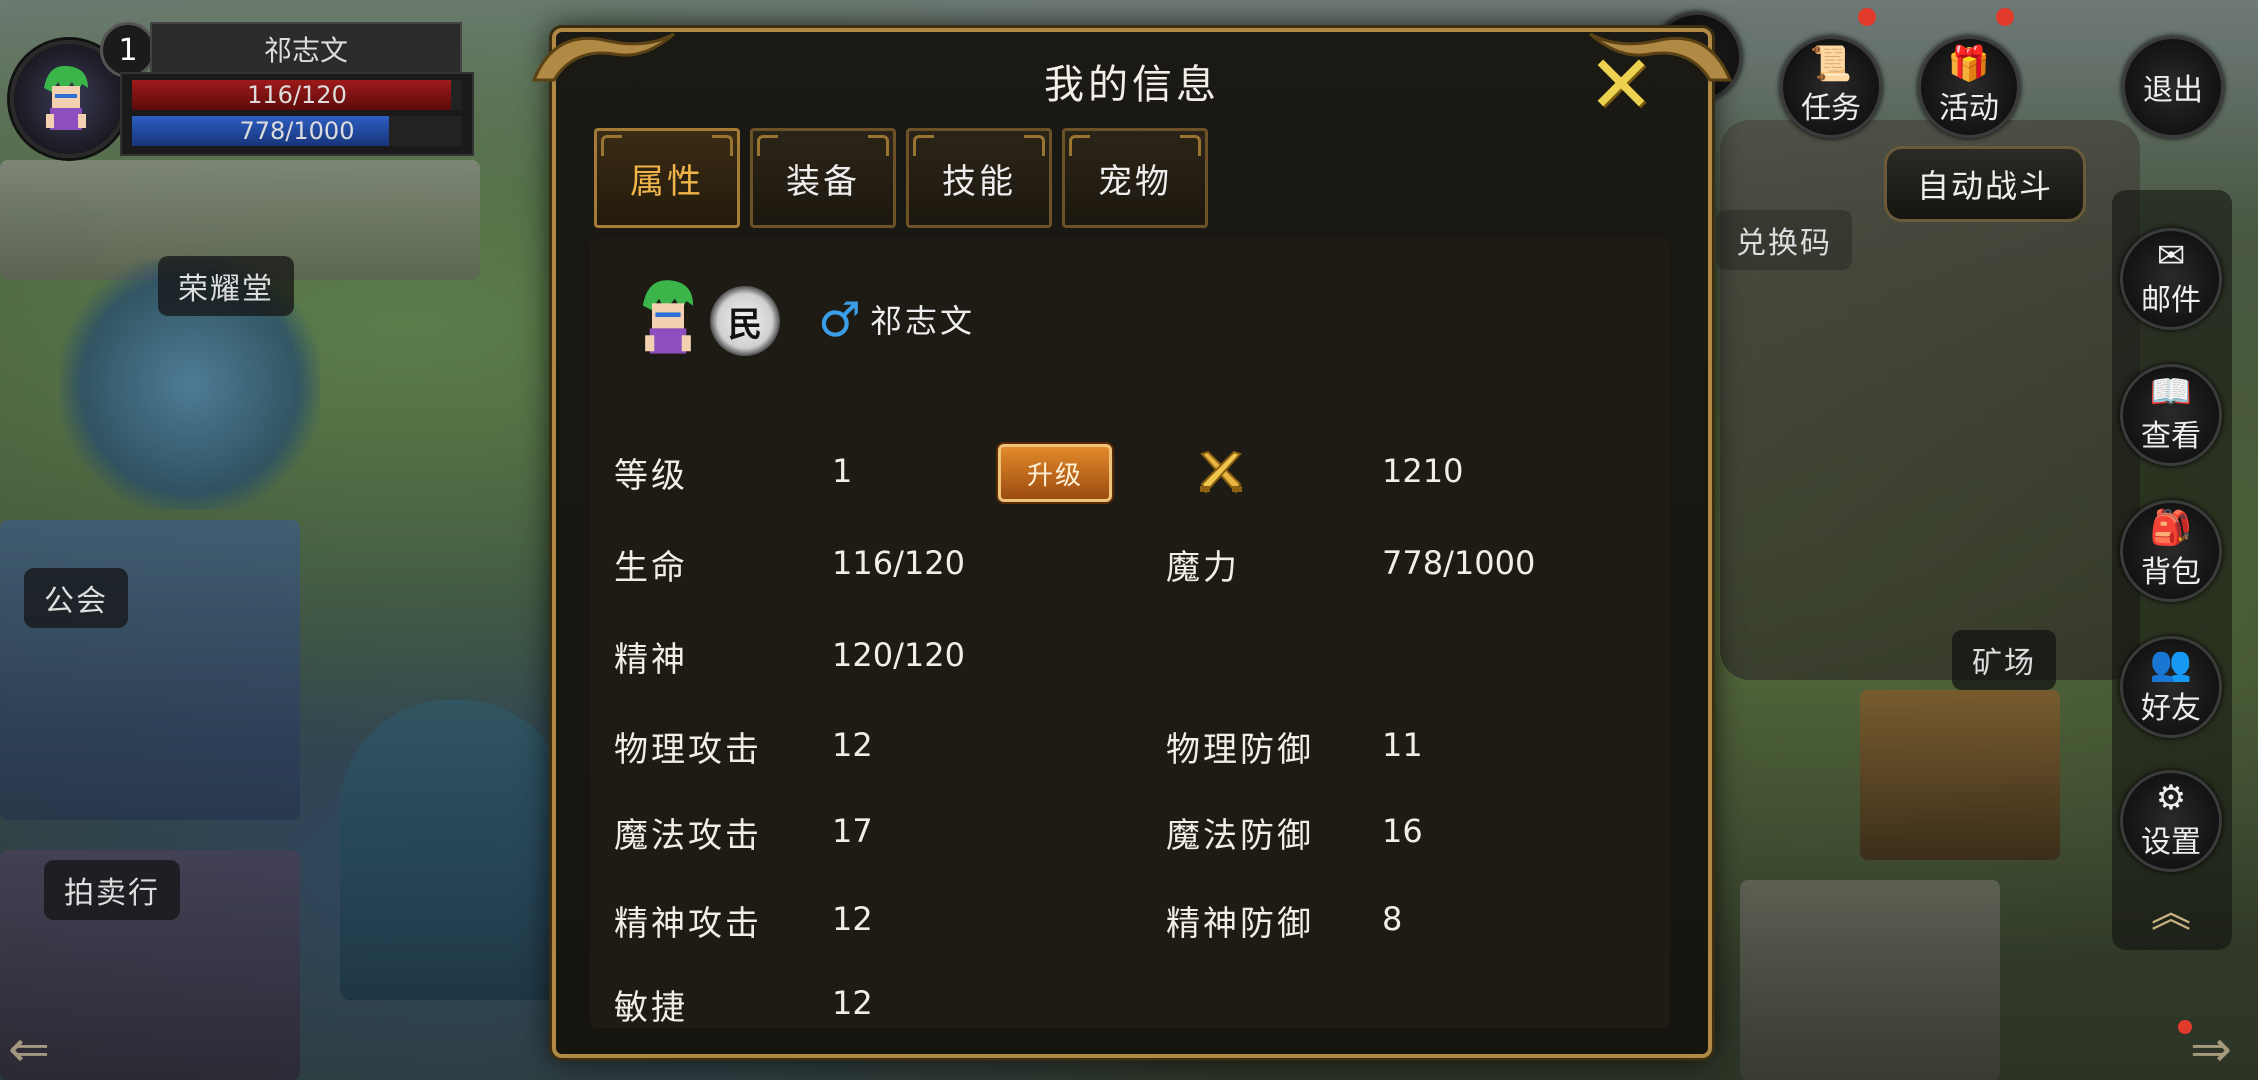 This screenshot has height=1080, width=2258. What do you see at coordinates (2171, 798) in the screenshot?
I see `gear-icon: ⚙` at bounding box center [2171, 798].